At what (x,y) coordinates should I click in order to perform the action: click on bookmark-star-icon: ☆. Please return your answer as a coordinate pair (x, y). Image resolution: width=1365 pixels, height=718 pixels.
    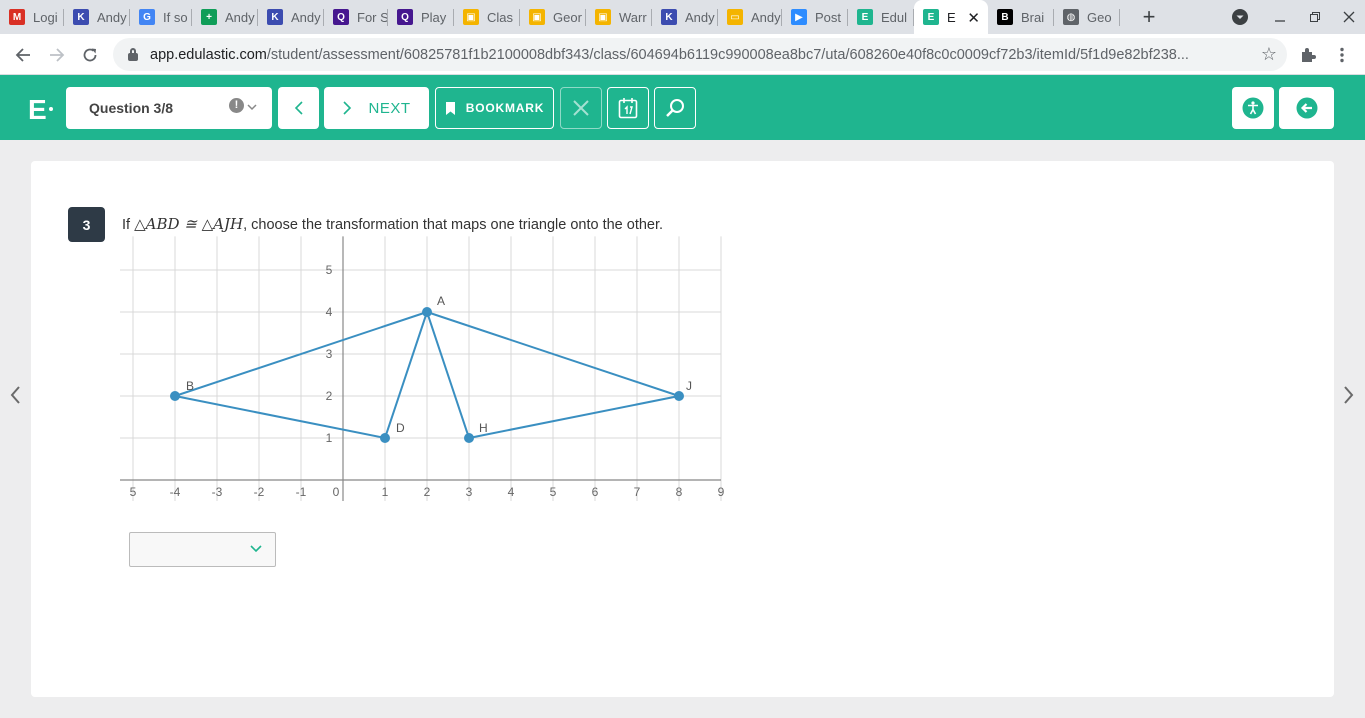
    Looking at the image, I should click on (1269, 54).